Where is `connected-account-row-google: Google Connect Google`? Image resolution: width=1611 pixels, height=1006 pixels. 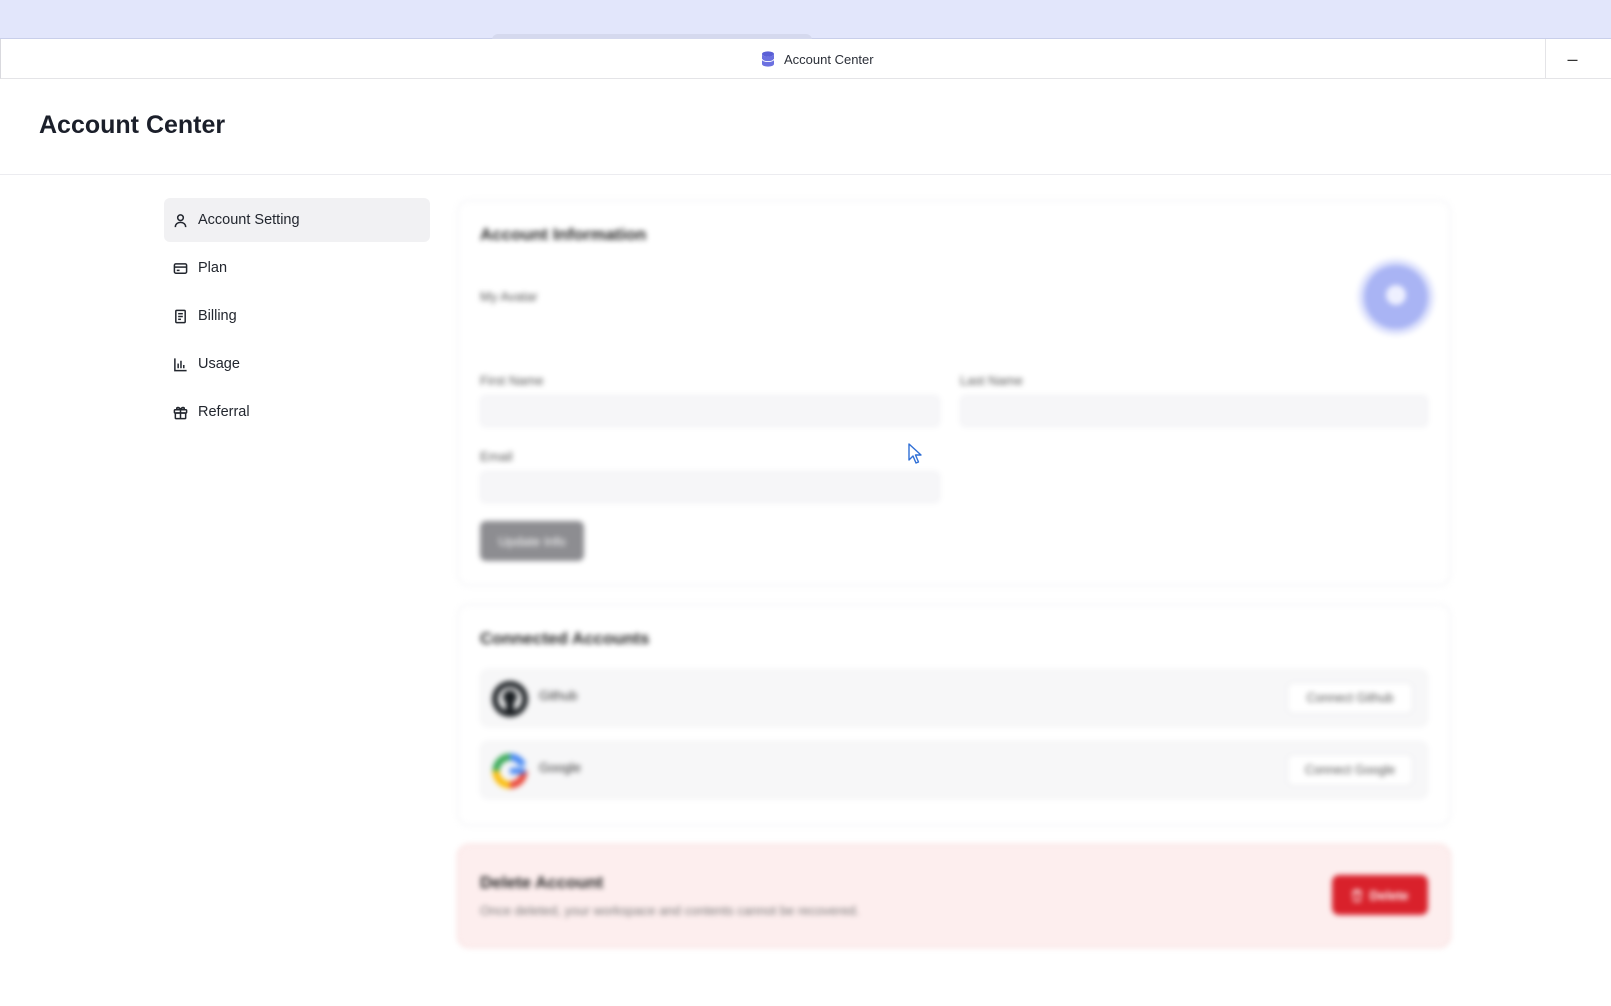 connected-account-row-google: Google Connect Google is located at coordinates (954, 770).